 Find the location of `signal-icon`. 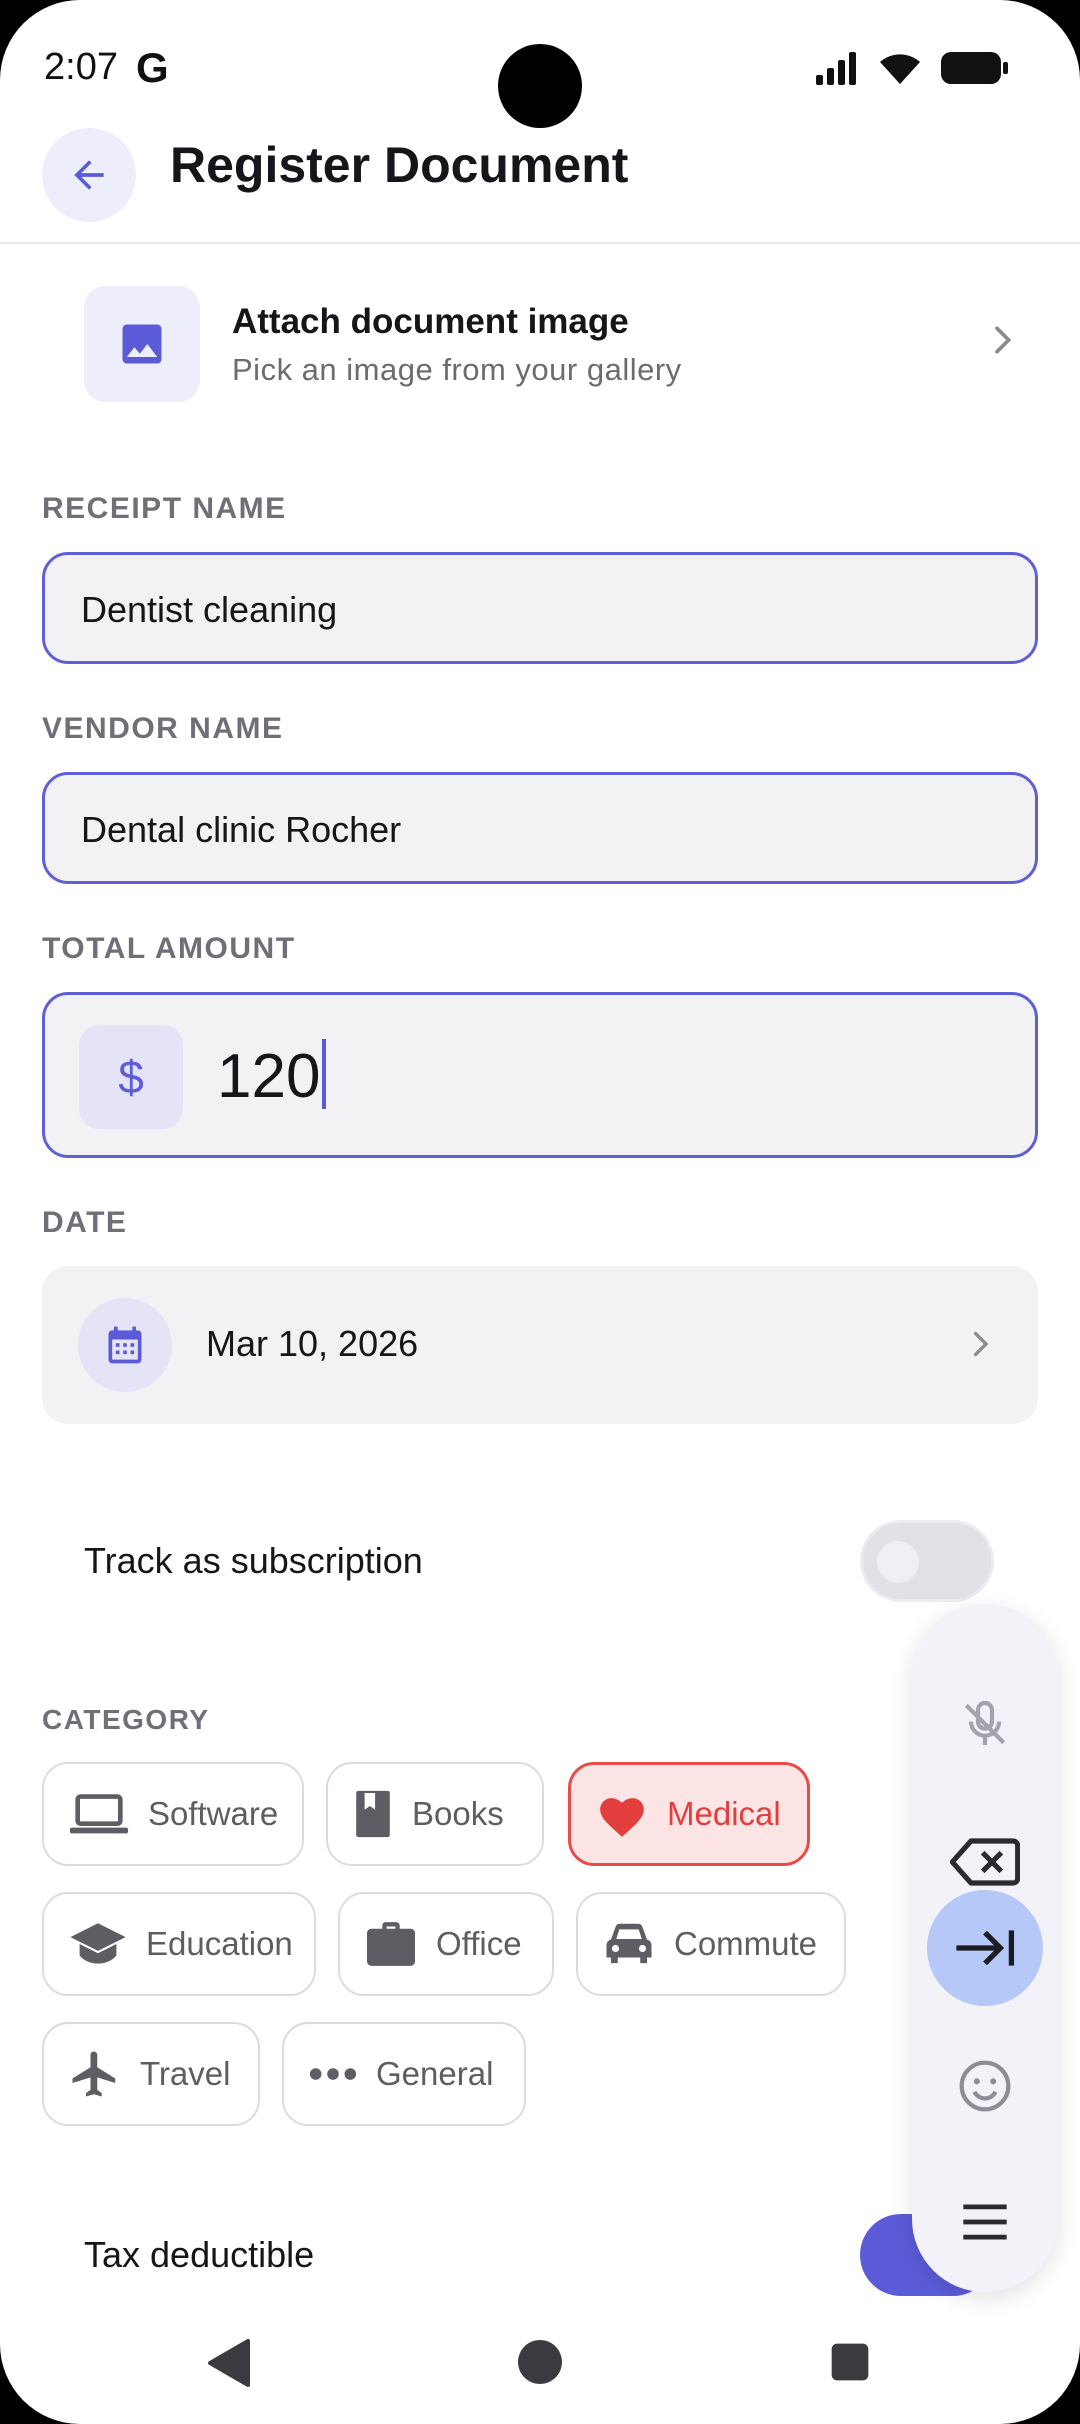

signal-icon is located at coordinates (836, 68).